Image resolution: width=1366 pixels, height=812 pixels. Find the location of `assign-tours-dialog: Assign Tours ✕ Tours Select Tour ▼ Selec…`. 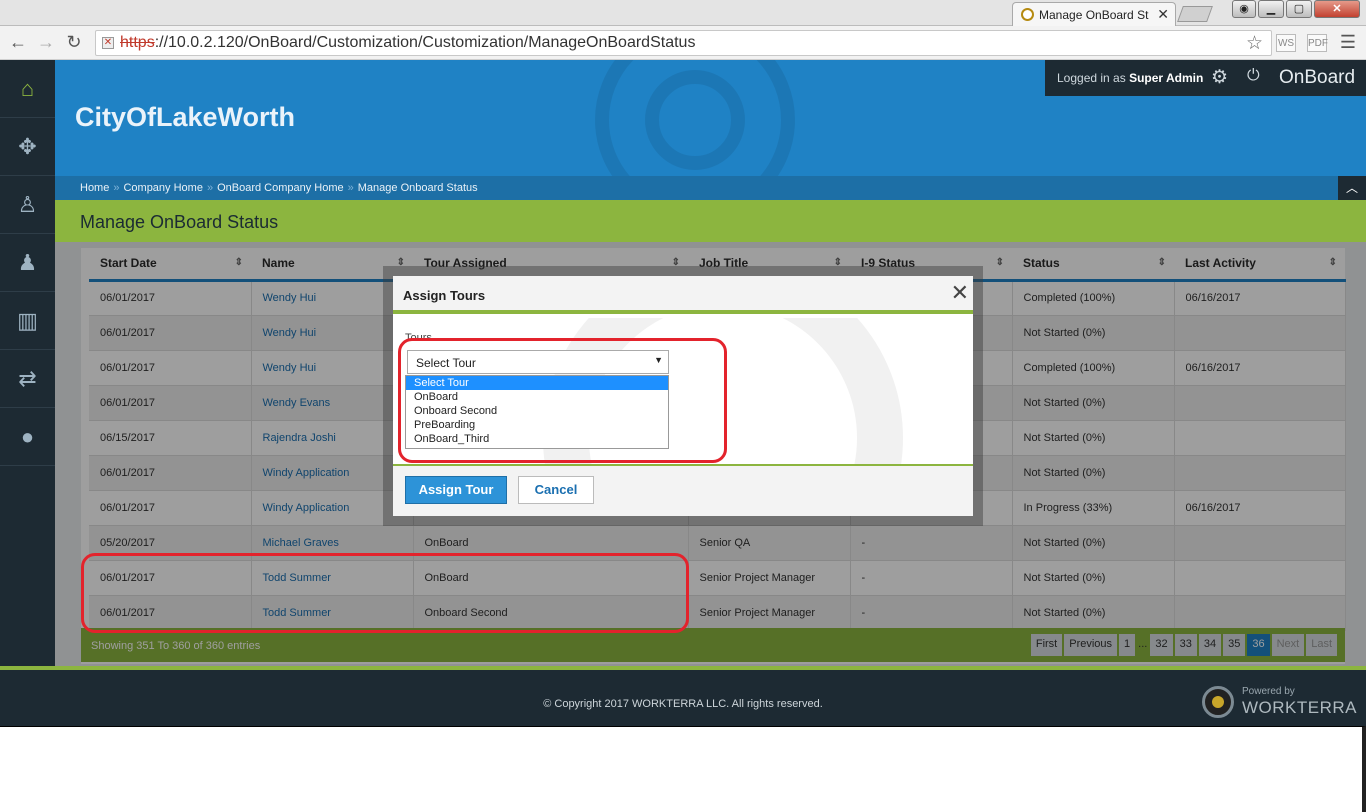

assign-tours-dialog: Assign Tours ✕ Tours Select Tour ▼ Selec… is located at coordinates (683, 396).